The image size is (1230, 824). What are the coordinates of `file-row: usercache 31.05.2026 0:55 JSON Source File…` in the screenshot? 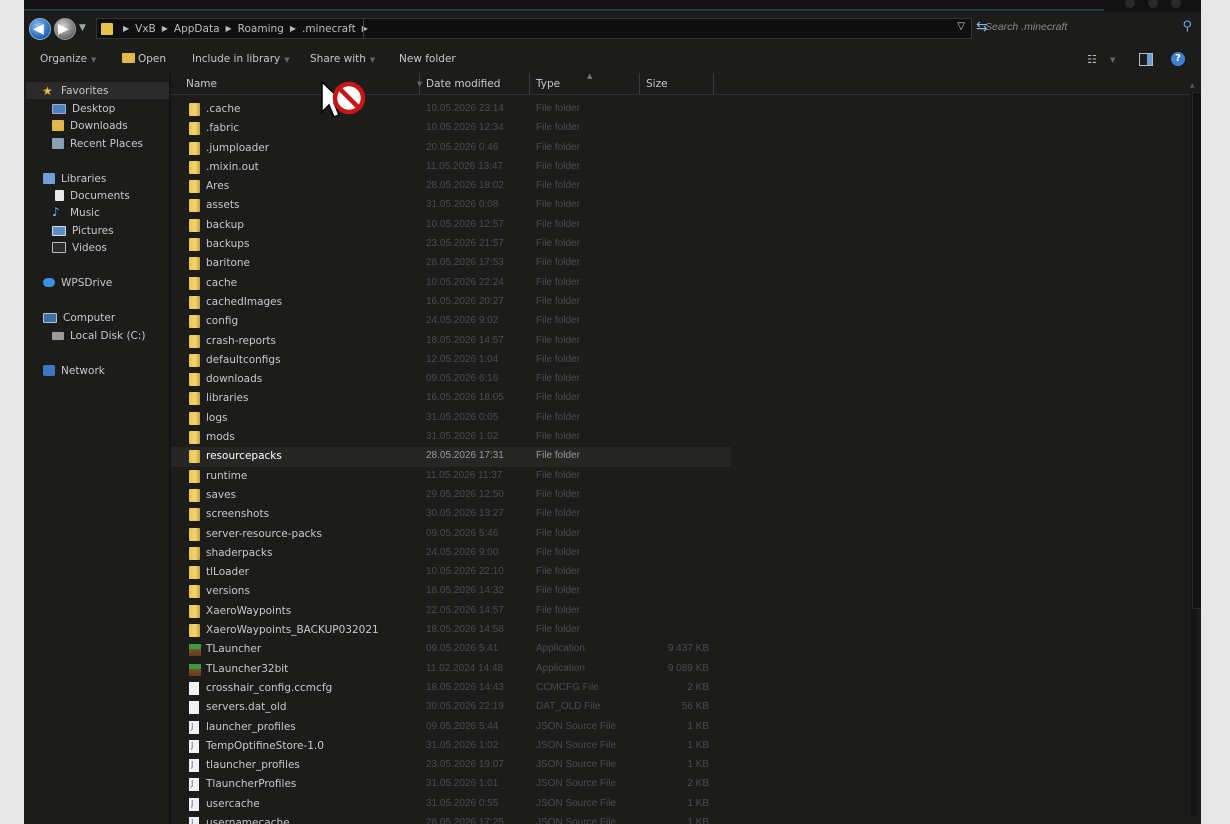 It's located at (451, 804).